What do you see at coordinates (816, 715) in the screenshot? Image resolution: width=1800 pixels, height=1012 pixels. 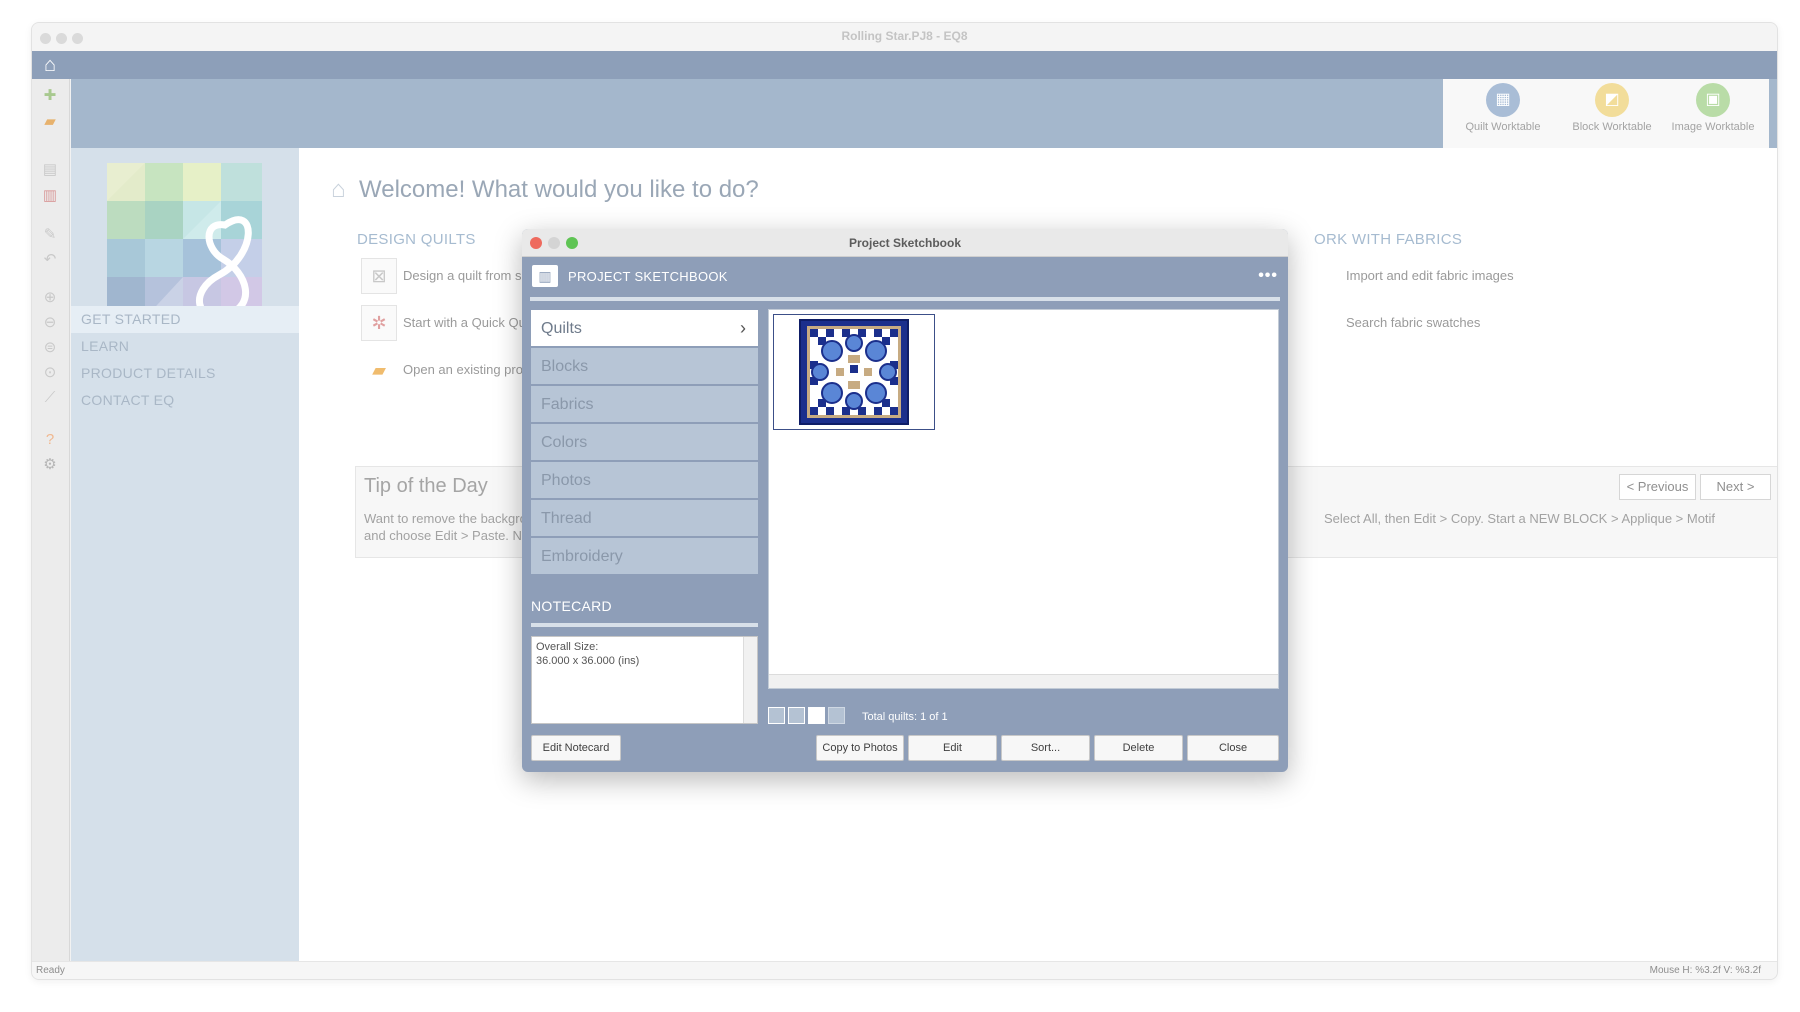 I see `small-thumbnails-icon` at bounding box center [816, 715].